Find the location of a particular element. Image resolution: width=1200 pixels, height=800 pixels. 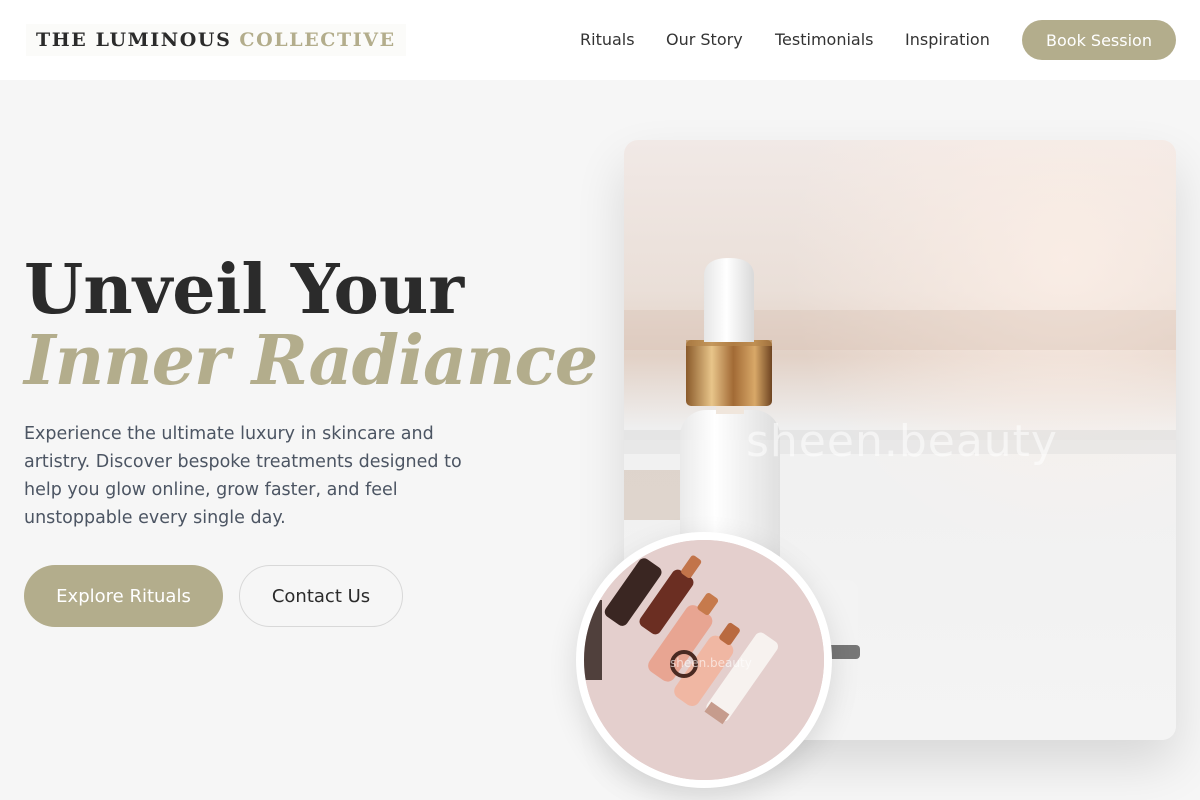

accent-circle-image: sheen.beauty is located at coordinates (704, 660).